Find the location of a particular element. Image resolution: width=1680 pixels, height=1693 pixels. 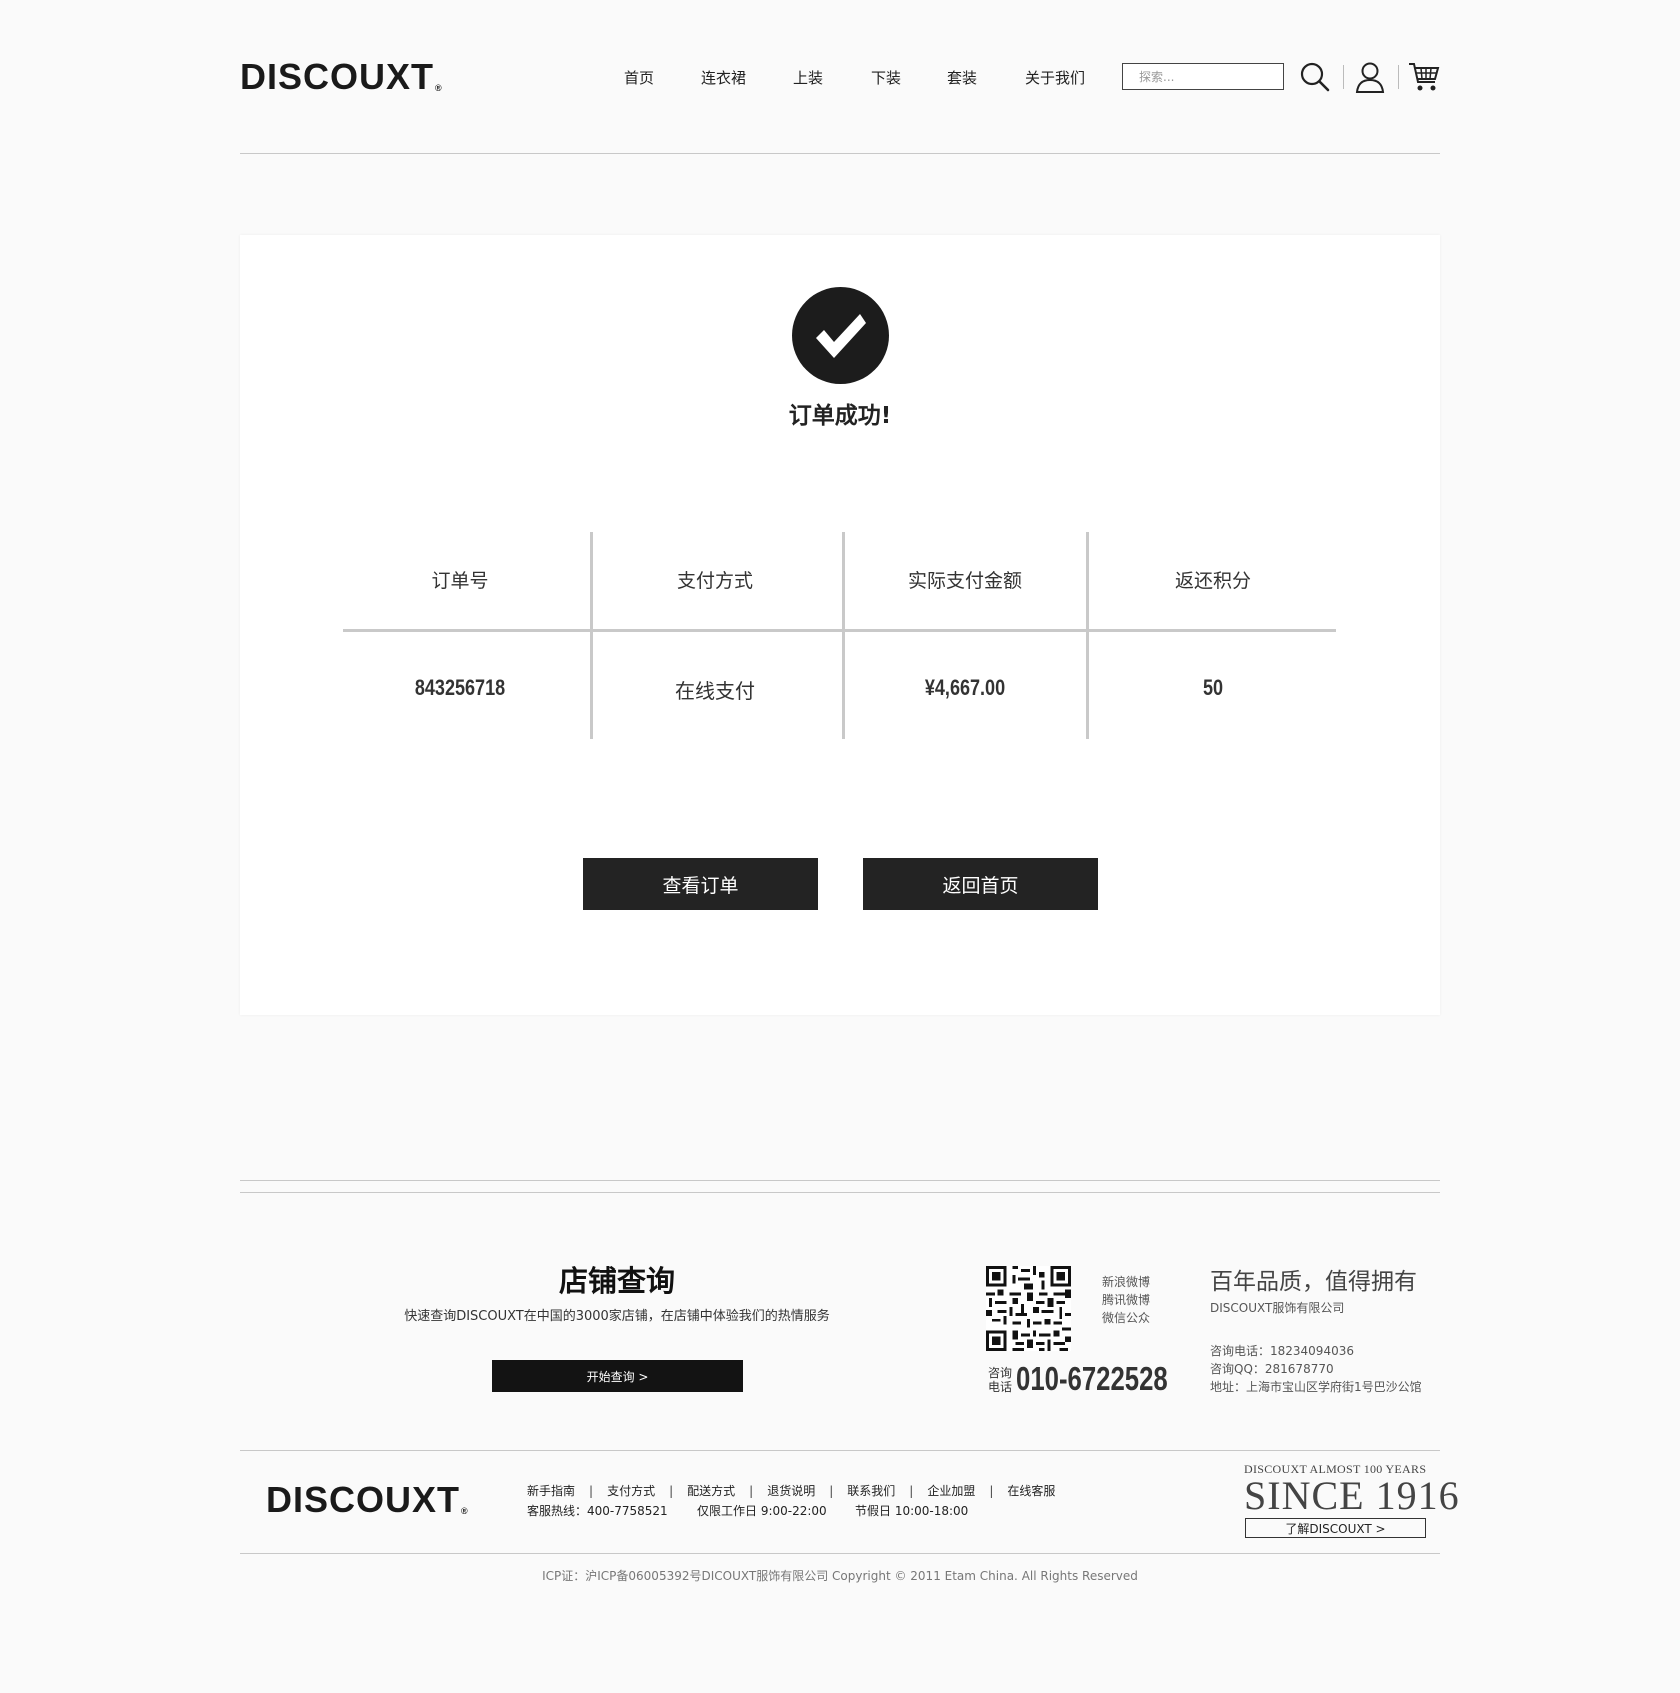

footer-link-online-service: 在线客服 is located at coordinates (1031, 1491).